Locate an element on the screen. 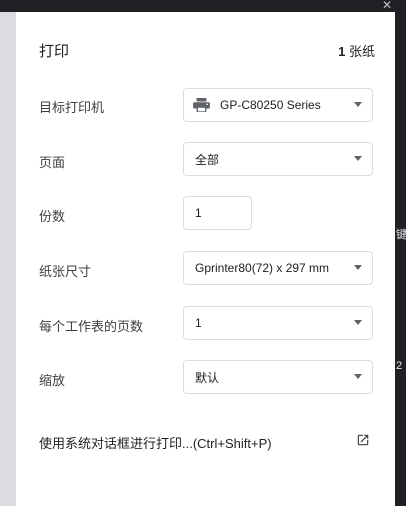  destination-value: GP-C80250 Series is located at coordinates (270, 105).